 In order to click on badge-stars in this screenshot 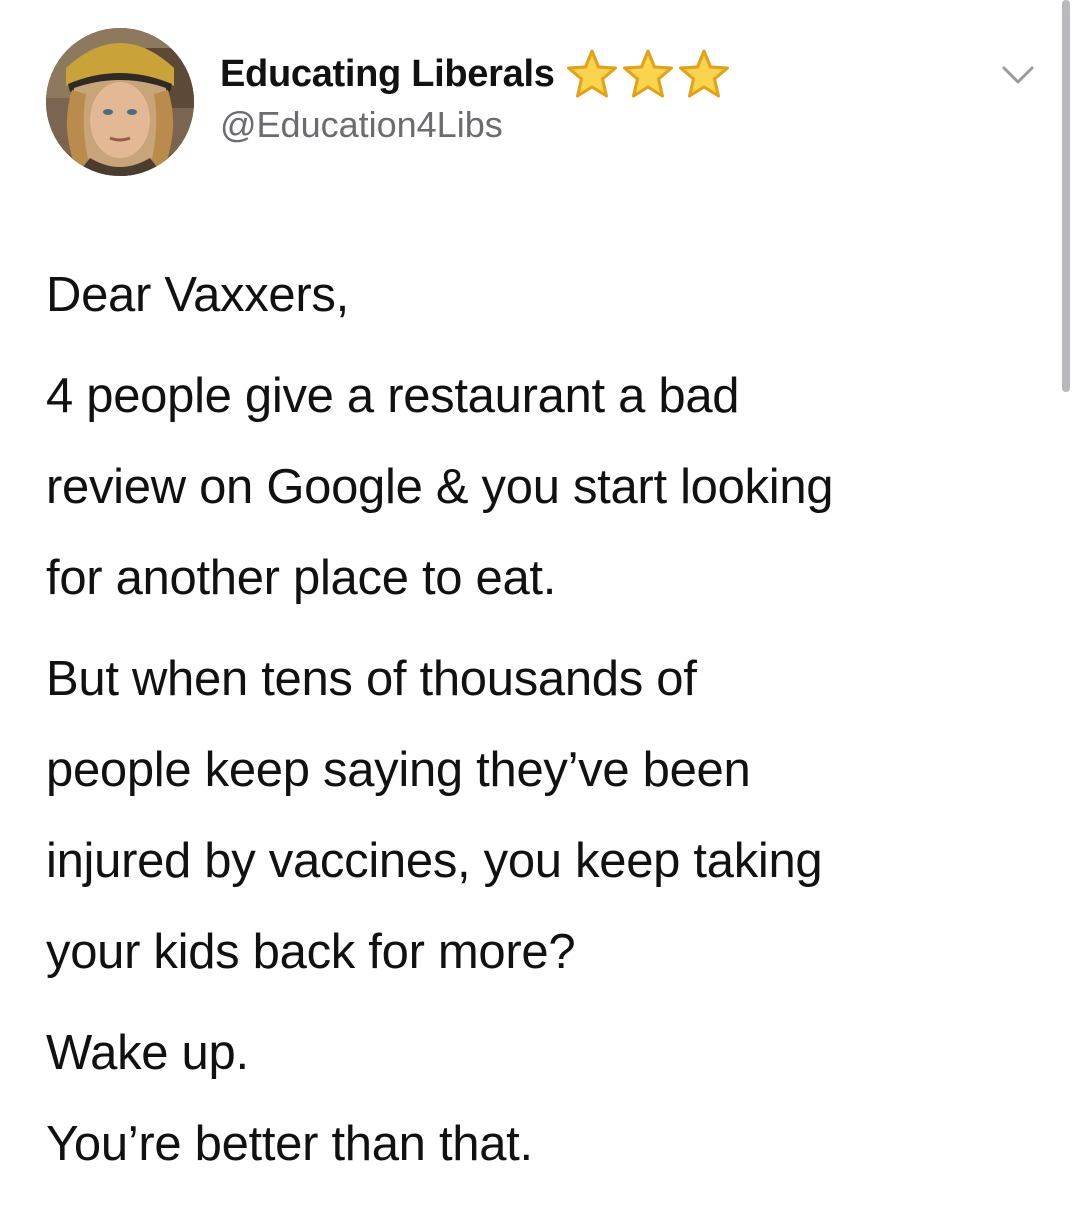, I will do `click(648, 74)`.